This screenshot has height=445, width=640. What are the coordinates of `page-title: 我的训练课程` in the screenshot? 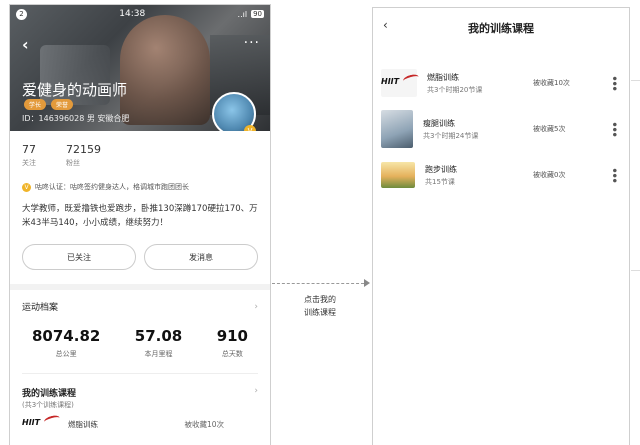 It's located at (501, 28).